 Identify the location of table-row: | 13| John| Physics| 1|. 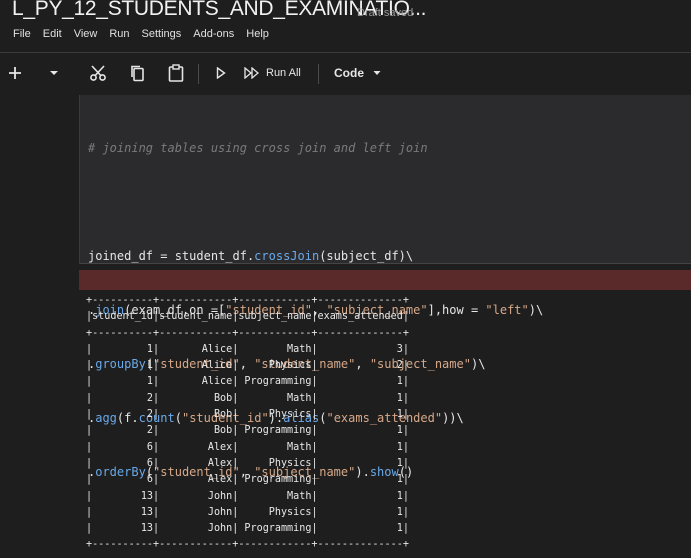
(247, 511).